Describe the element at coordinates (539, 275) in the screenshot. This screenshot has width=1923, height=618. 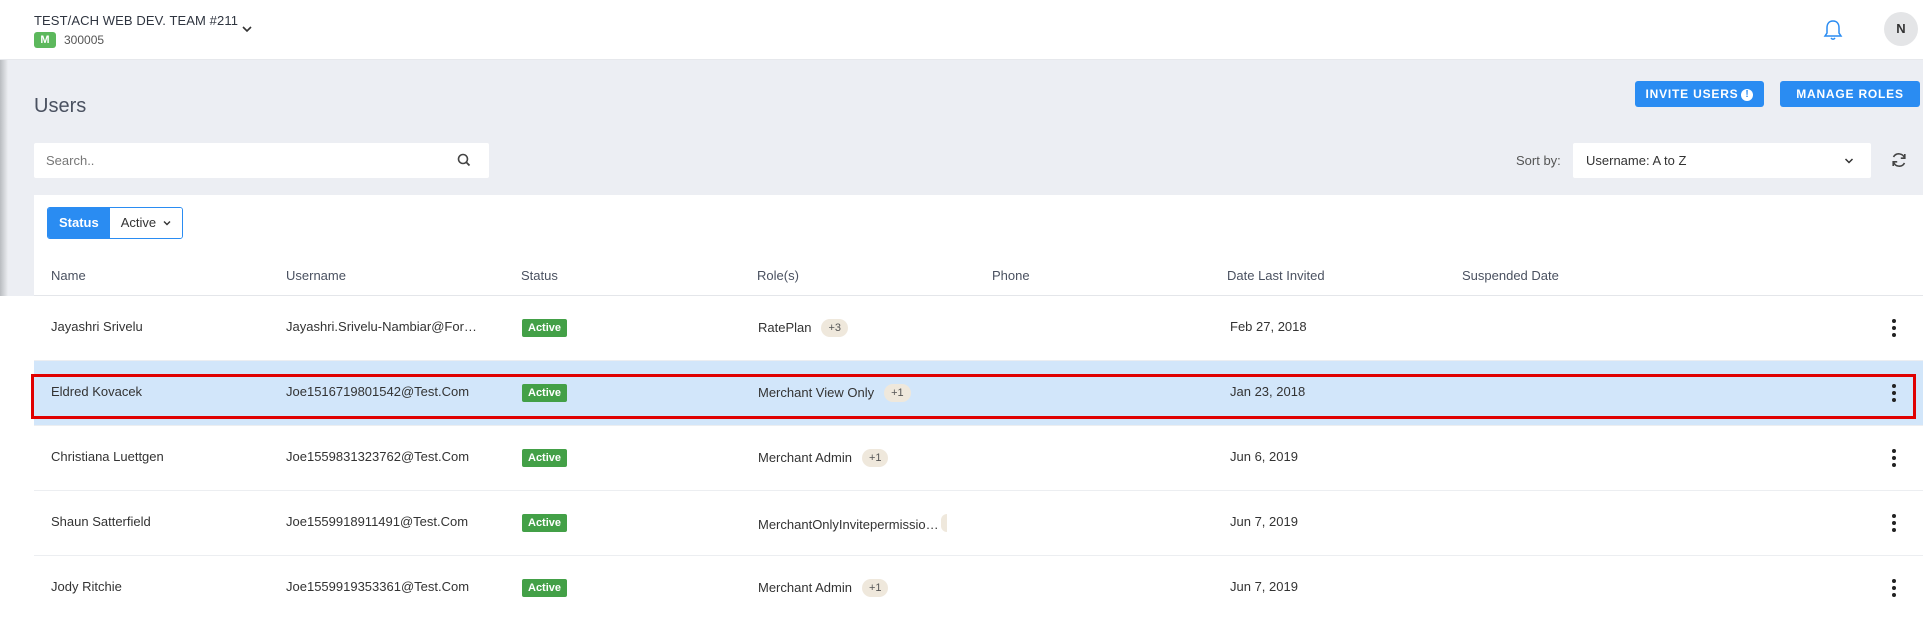
I see `column-header-status: Status` at that location.